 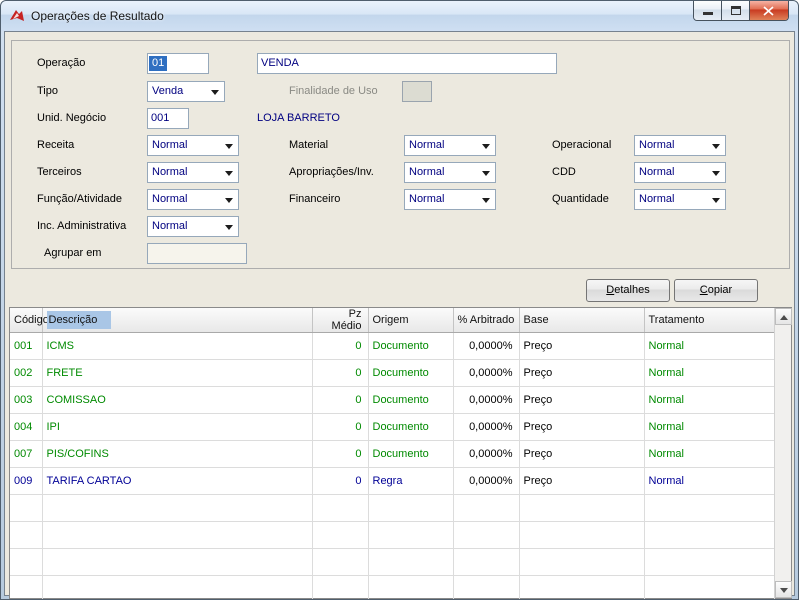 What do you see at coordinates (450, 145) in the screenshot?
I see `material-combo: Normal` at bounding box center [450, 145].